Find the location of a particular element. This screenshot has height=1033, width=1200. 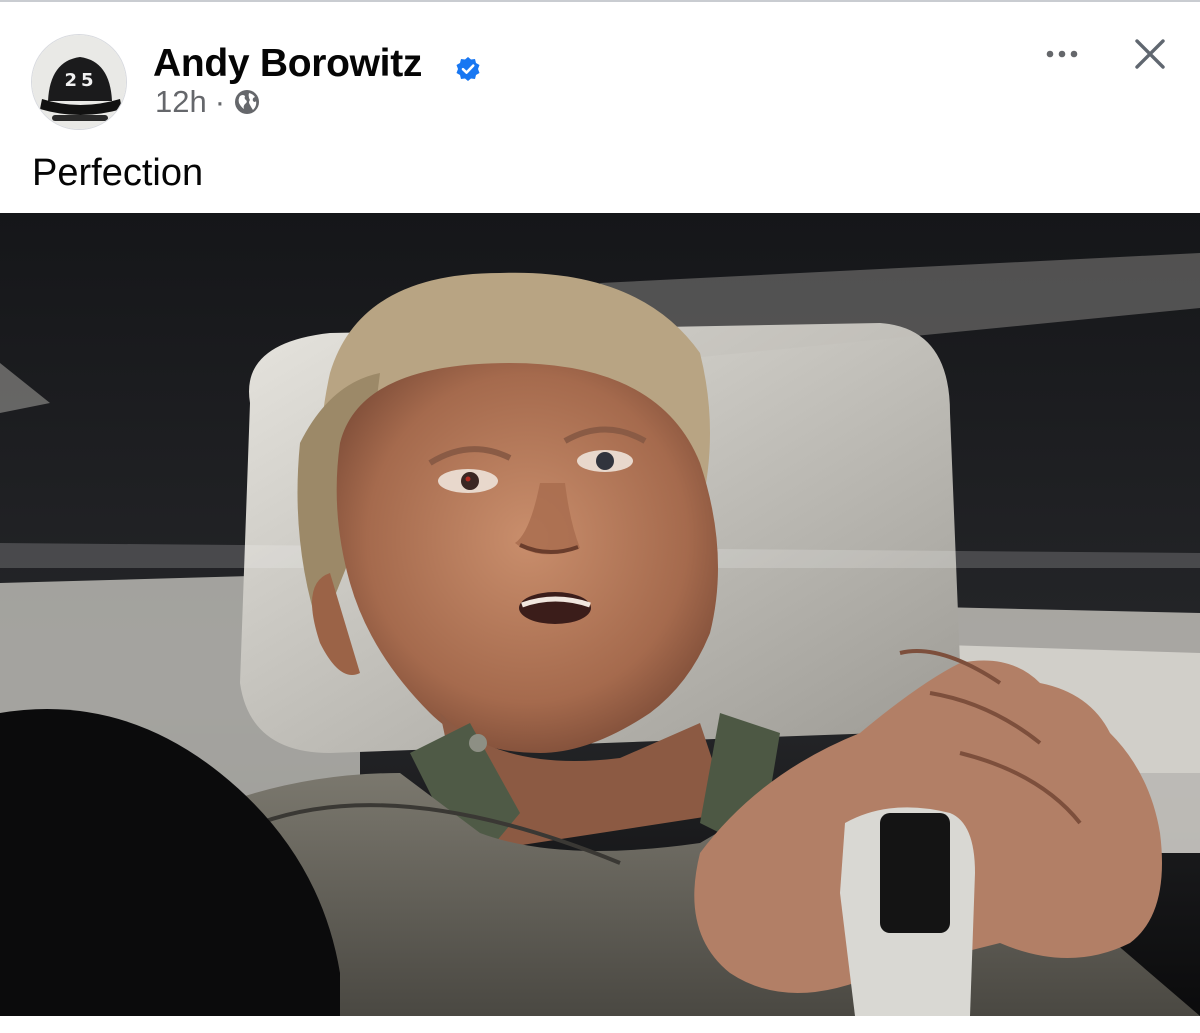

post-meta: 12h · is located at coordinates (208, 102).